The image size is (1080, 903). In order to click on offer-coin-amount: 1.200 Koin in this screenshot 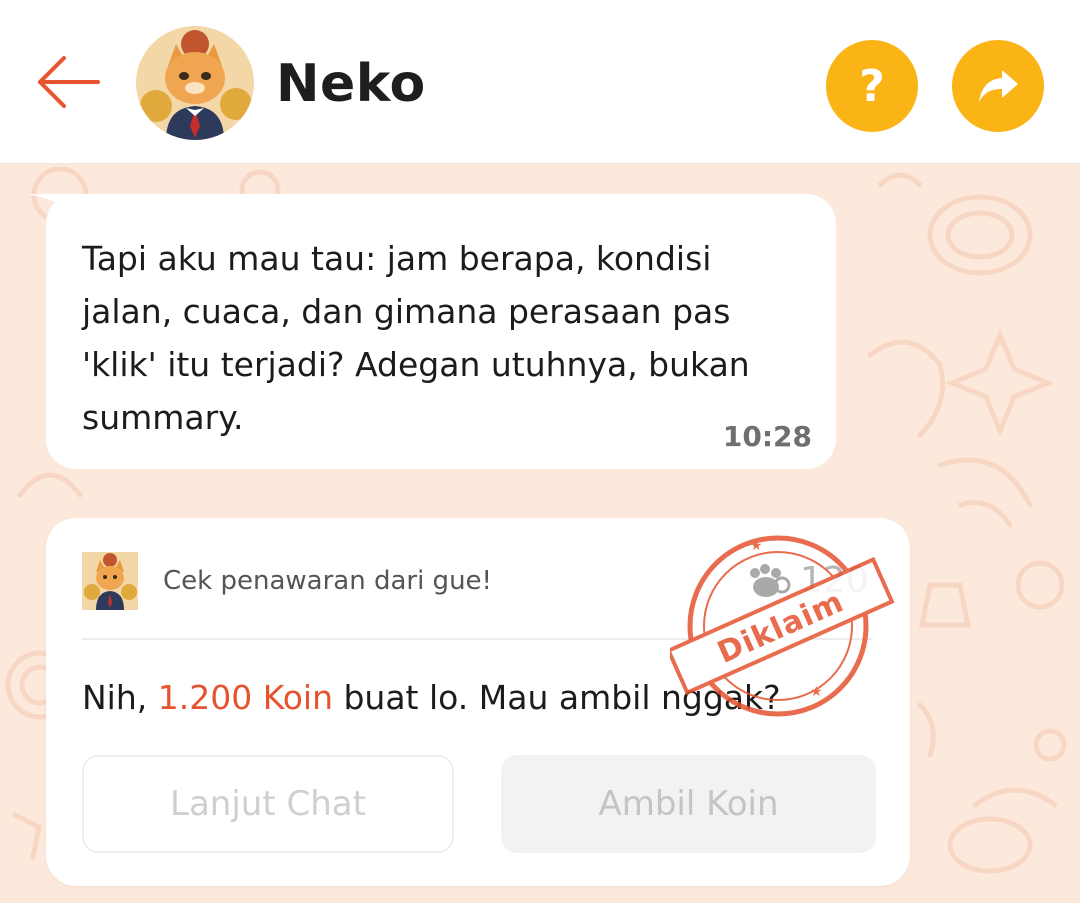, I will do `click(245, 697)`.